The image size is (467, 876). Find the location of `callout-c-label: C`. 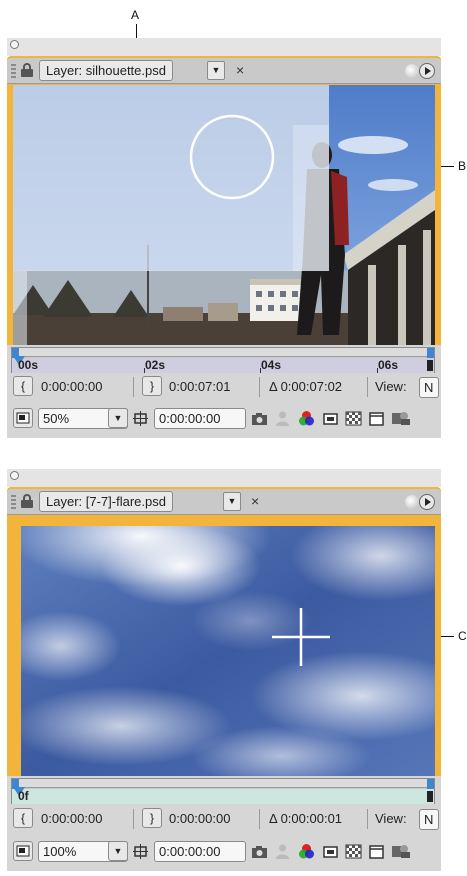

callout-c-label: C is located at coordinates (462, 636).